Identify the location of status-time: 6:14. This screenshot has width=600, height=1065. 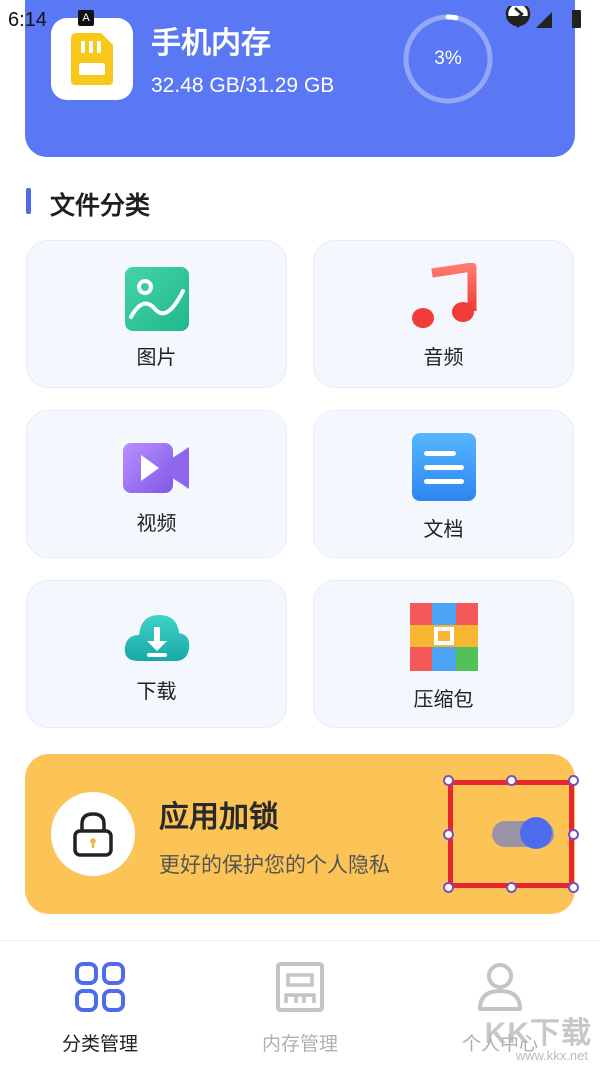
(27, 20).